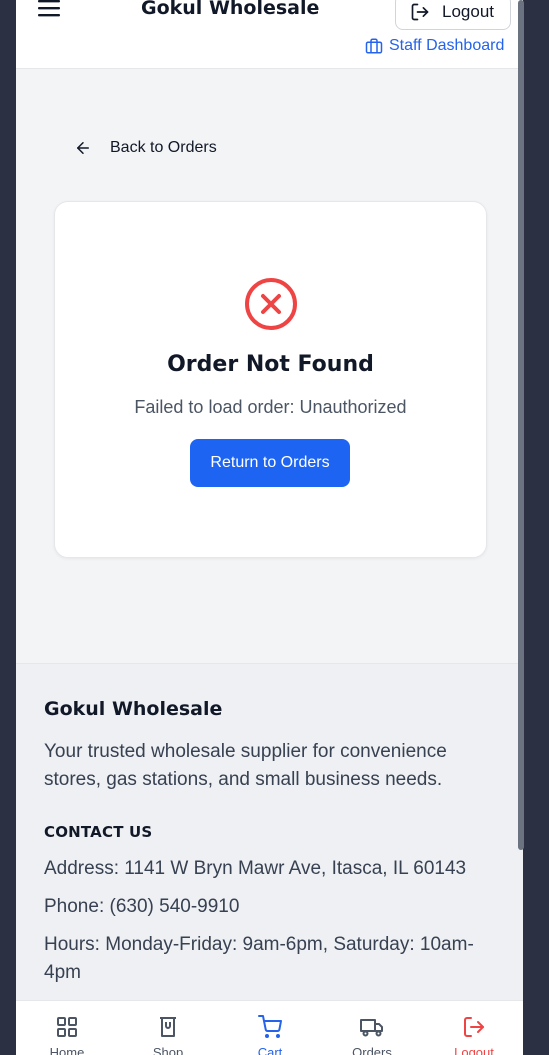 The width and height of the screenshot is (549, 1055). Describe the element at coordinates (270, 463) in the screenshot. I see `return-to-orders-button: Return to Orders` at that location.